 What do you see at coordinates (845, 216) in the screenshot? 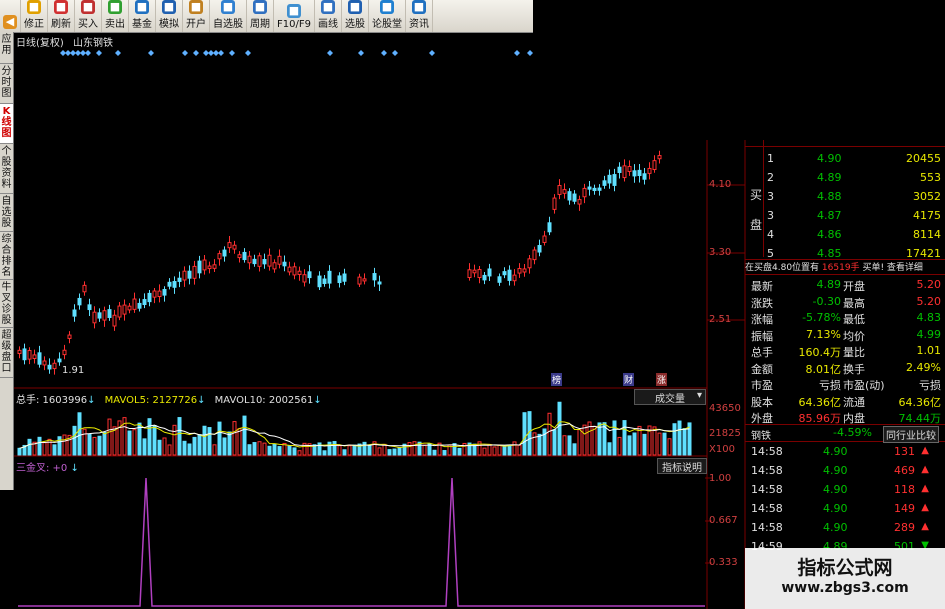
I see `buy-level-row: 3 4.87 4175` at bounding box center [845, 216].